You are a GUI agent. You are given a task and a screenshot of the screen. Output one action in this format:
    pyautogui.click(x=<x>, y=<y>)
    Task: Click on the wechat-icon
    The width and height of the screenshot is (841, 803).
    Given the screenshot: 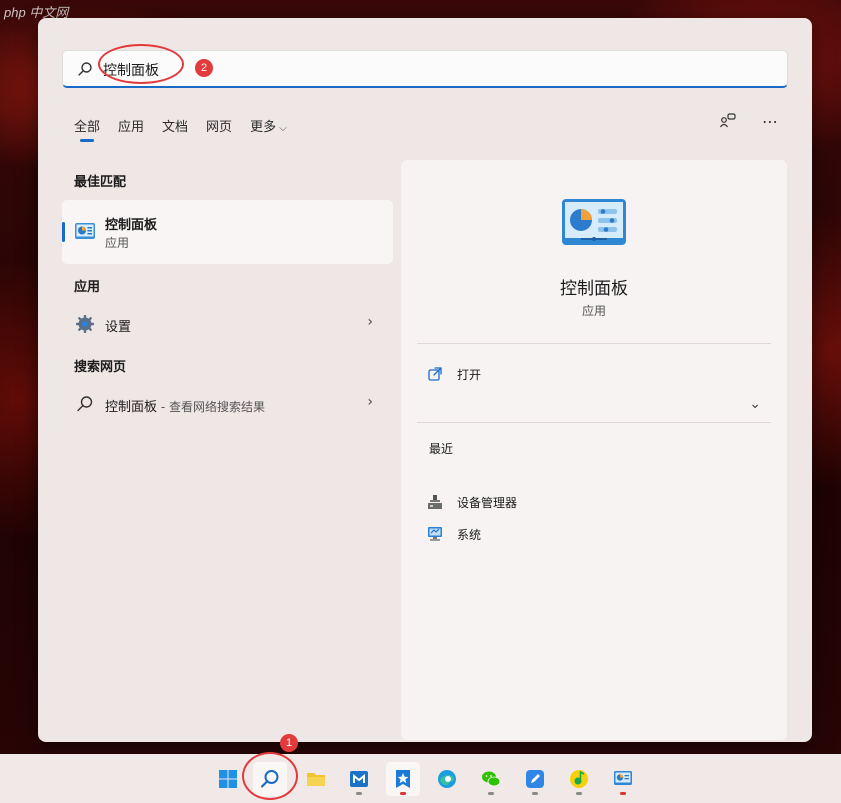 What is the action you would take?
    pyautogui.click(x=491, y=779)
    